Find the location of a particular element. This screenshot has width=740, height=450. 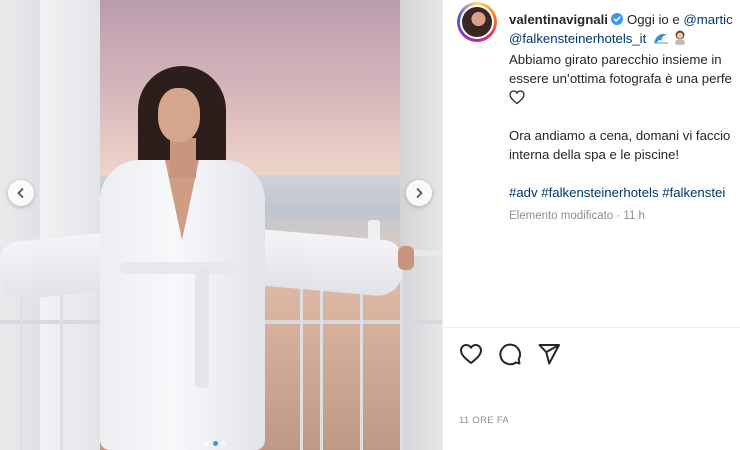

mention-hotel-link: @falkensteinerhotels_it is located at coordinates (577, 38).